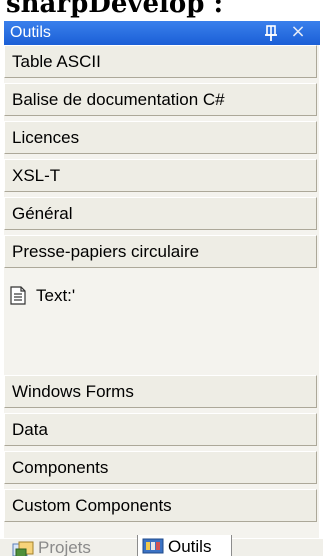 This screenshot has width=323, height=556. Describe the element at coordinates (160, 505) in the screenshot. I see `section-custom-components: Custom Components` at that location.